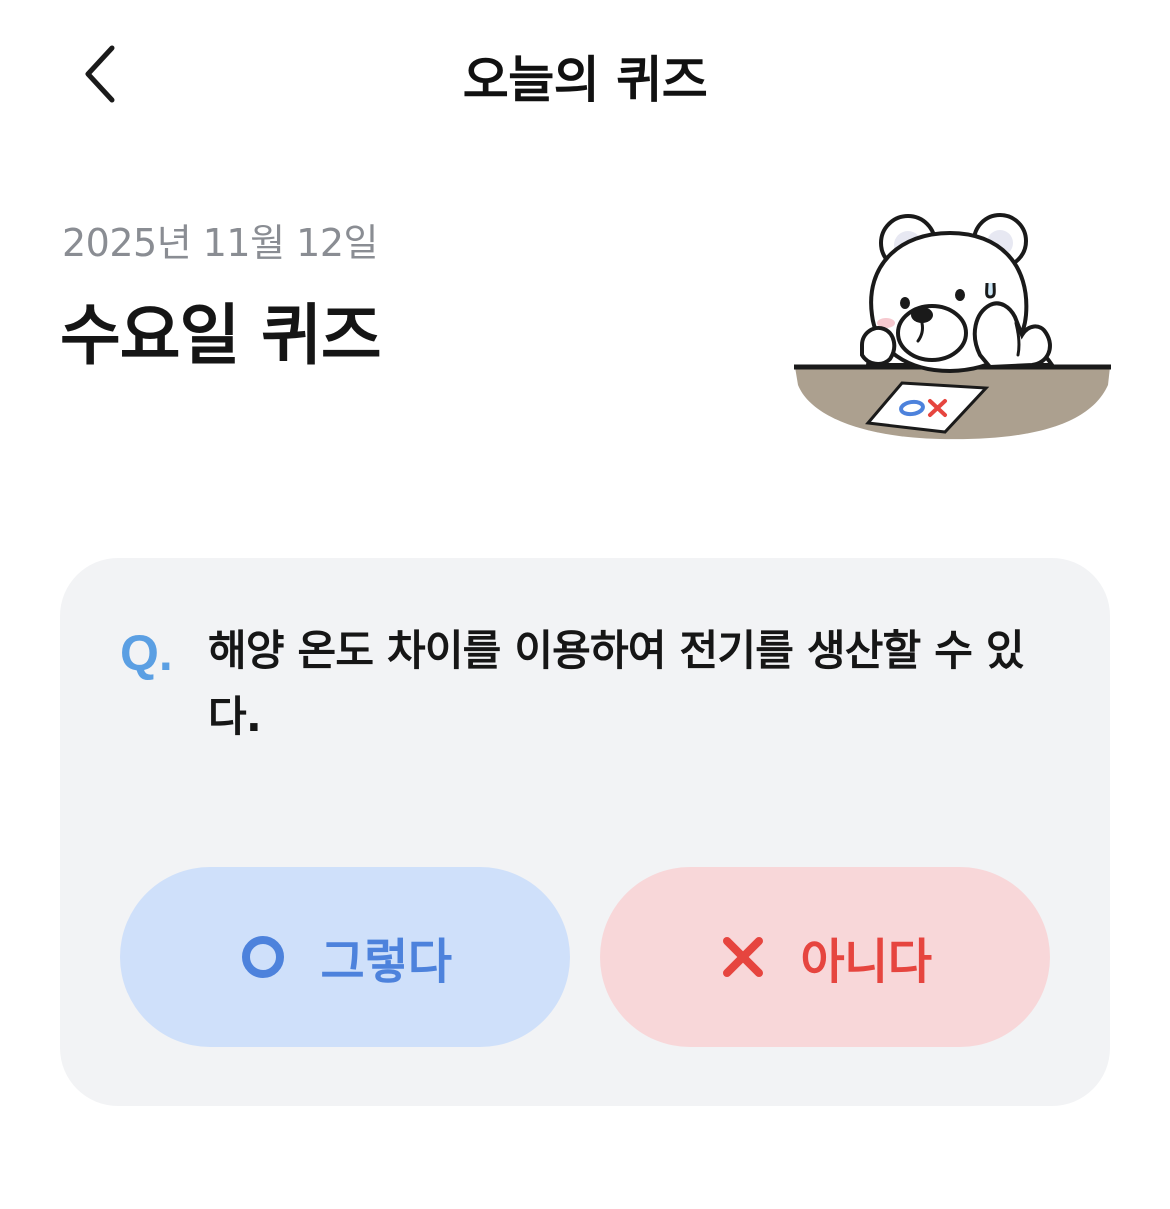  I want to click on answer-no-button: 아니다, so click(825, 957).